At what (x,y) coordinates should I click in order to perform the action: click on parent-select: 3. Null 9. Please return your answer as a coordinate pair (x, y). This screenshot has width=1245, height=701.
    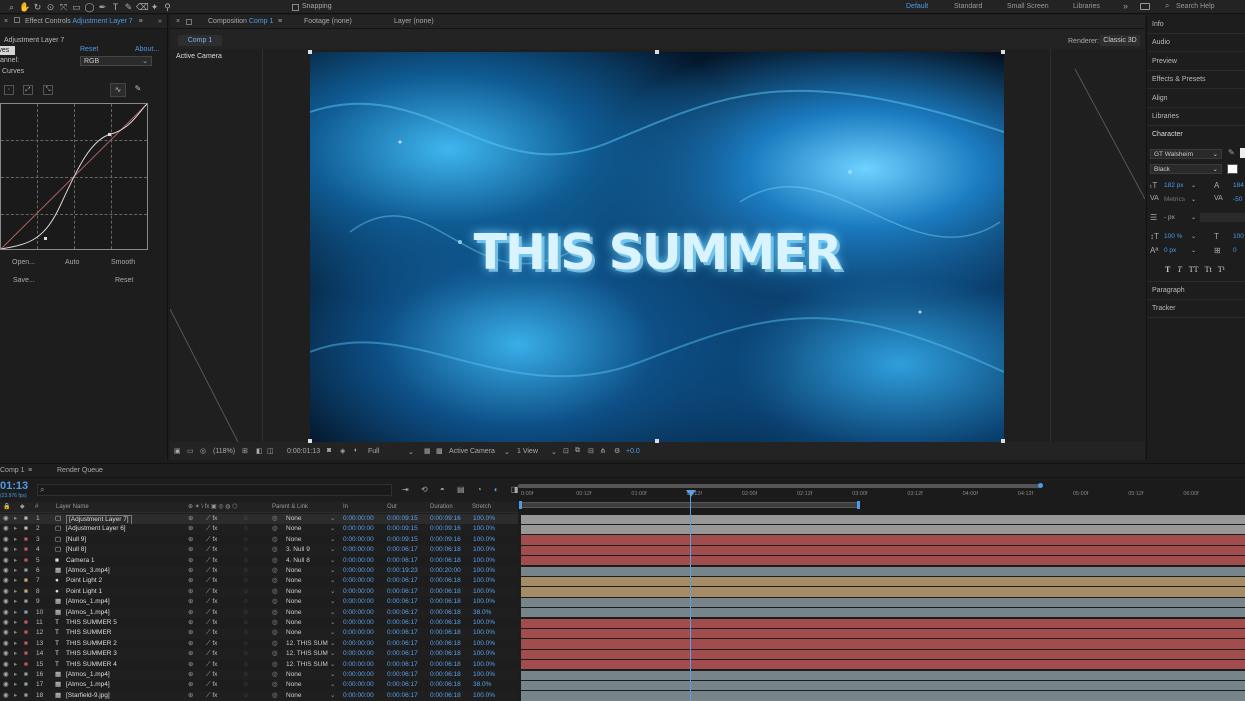
    Looking at the image, I should click on (298, 550).